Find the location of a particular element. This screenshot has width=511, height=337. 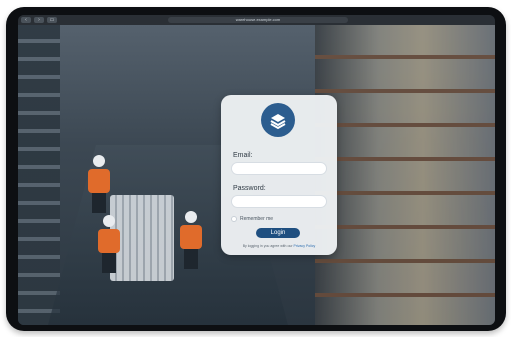

address-bar: warehouse.example.com is located at coordinates (258, 20).